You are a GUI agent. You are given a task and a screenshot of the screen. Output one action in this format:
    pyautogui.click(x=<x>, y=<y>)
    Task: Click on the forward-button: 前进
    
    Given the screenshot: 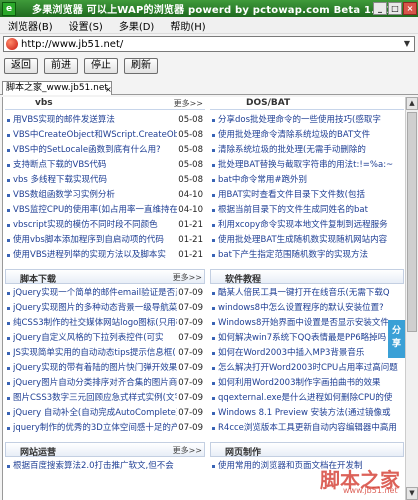 What is the action you would take?
    pyautogui.click(x=61, y=66)
    